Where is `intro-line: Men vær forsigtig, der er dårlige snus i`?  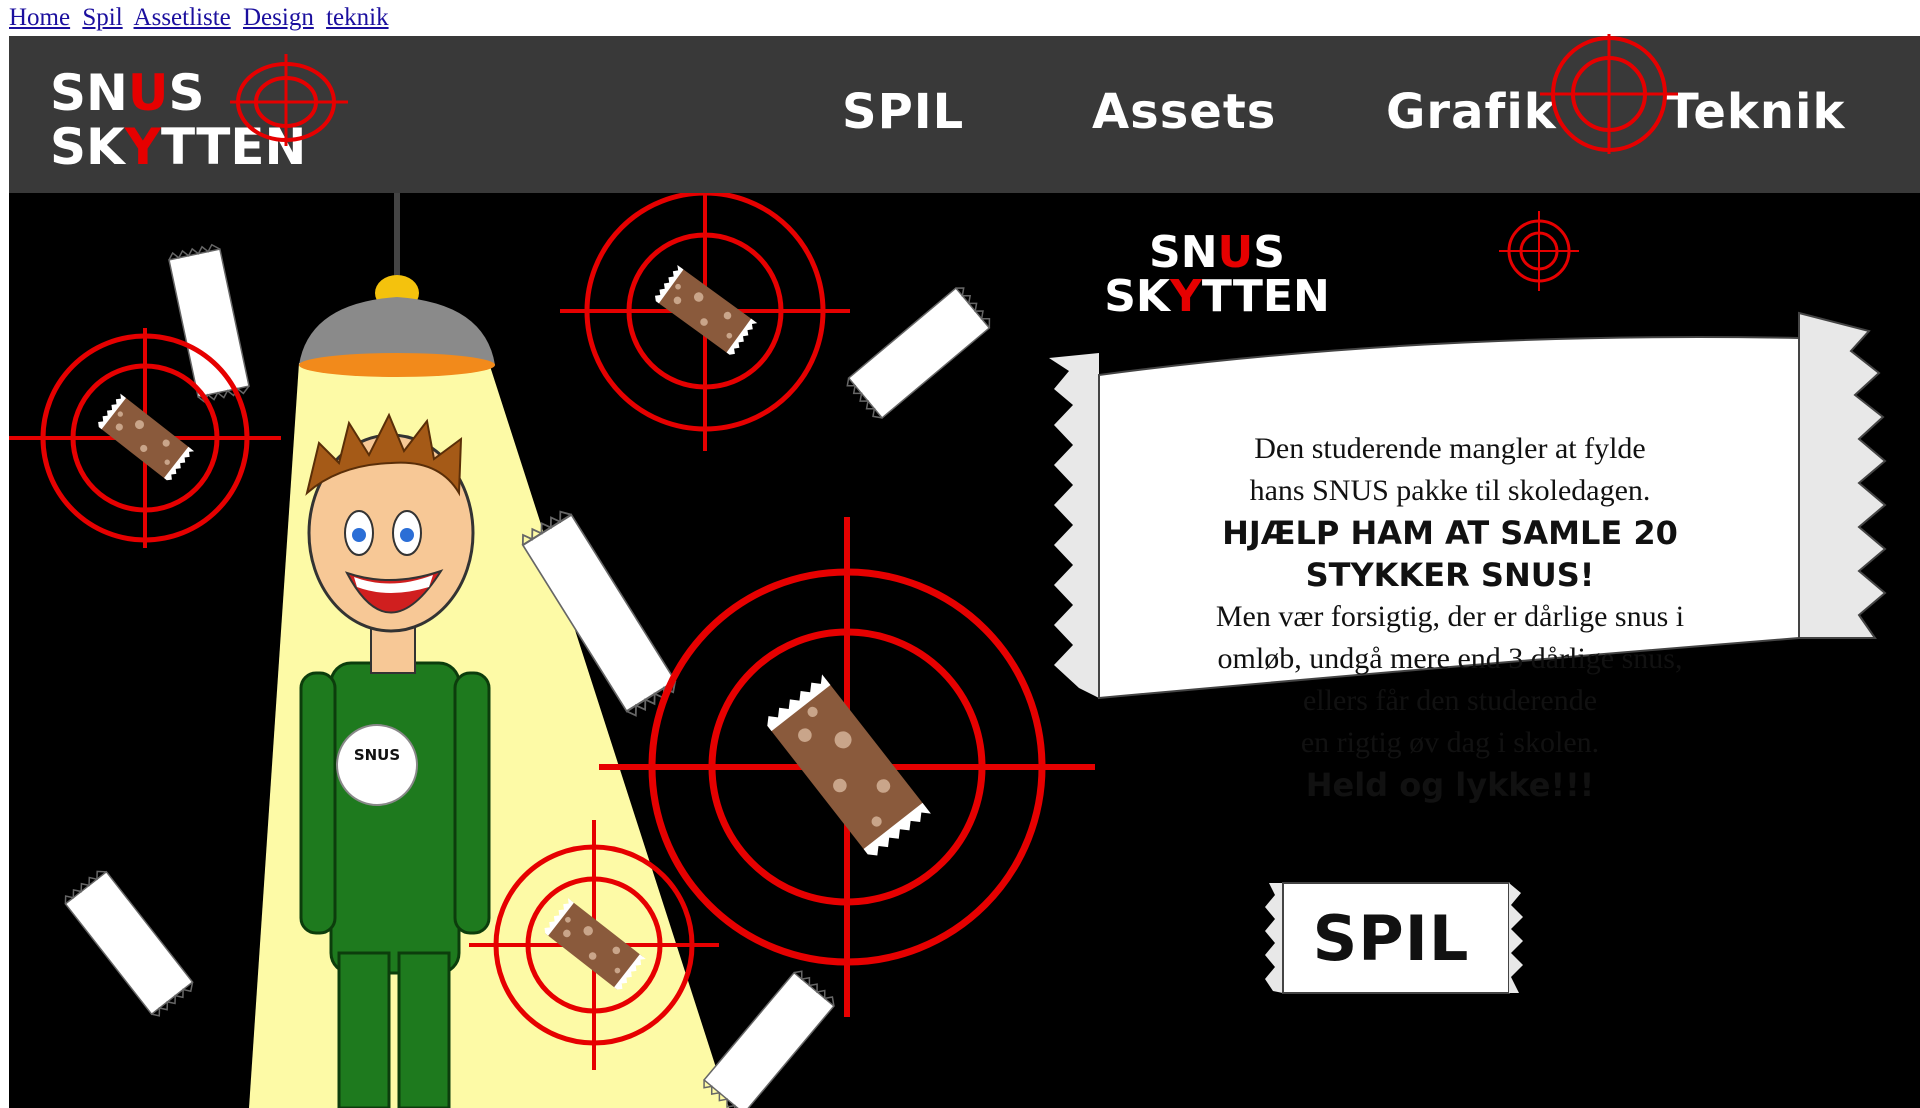 intro-line: Men vær forsigtig, der er dårlige snus i is located at coordinates (1450, 616).